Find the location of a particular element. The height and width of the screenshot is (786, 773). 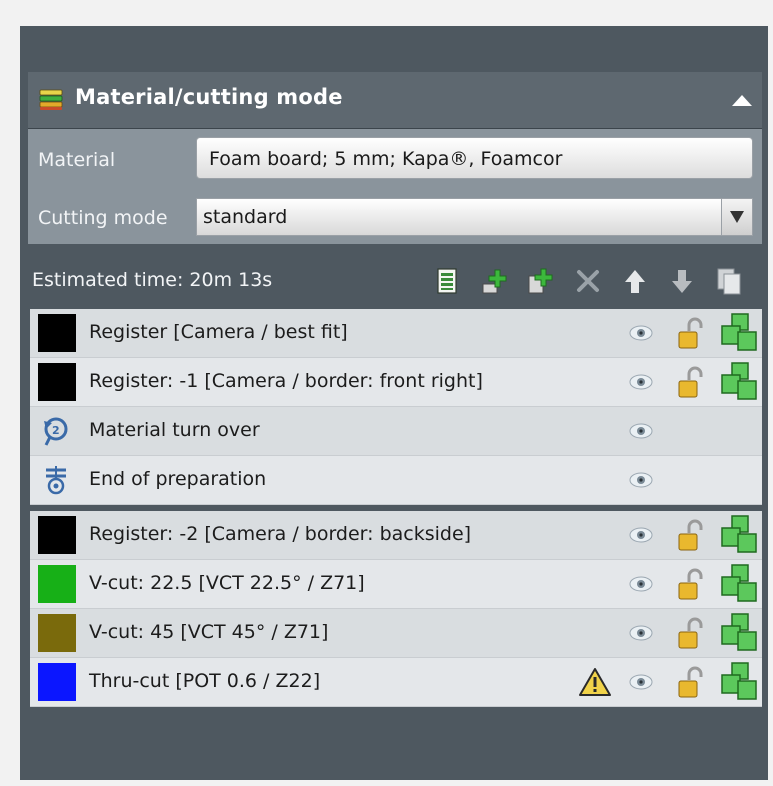

move-down-icon is located at coordinates (682, 281).